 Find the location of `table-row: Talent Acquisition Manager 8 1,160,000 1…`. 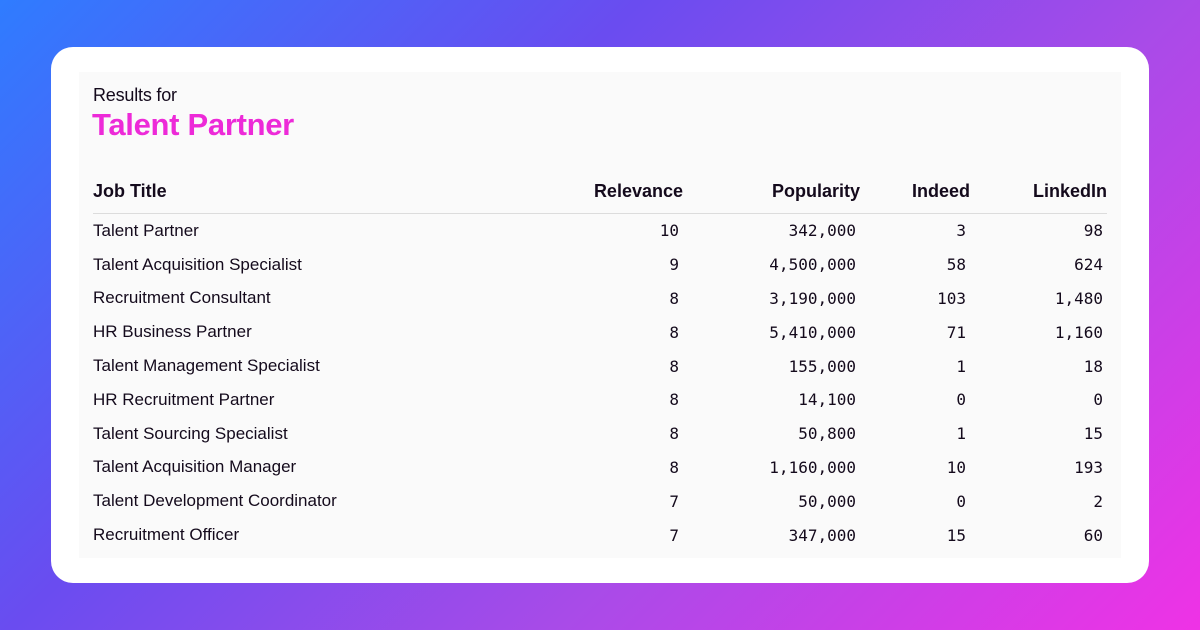

table-row: Talent Acquisition Manager 8 1,160,000 1… is located at coordinates (600, 468).